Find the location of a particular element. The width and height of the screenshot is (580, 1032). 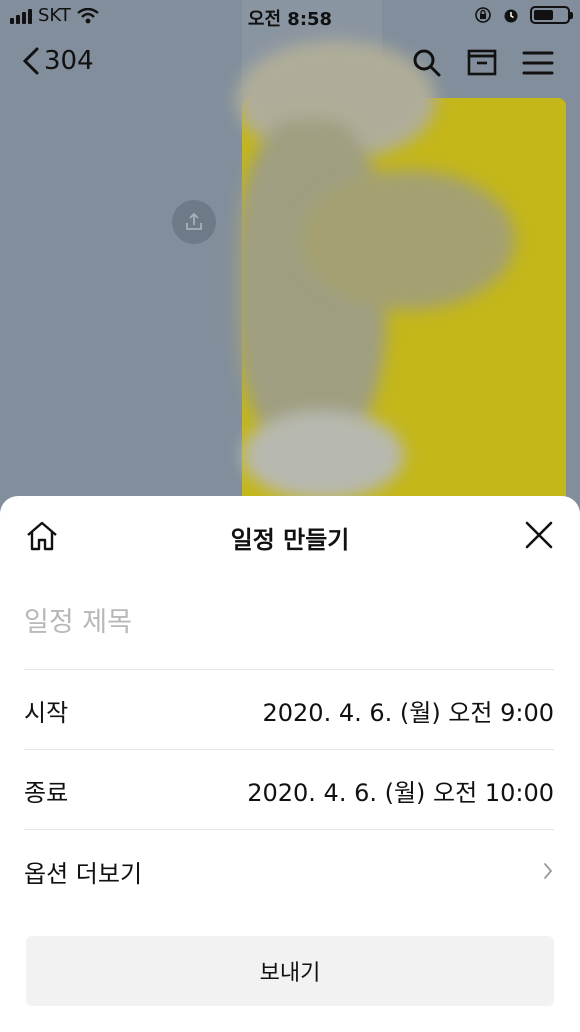

more-options-row: 옵션 더보기 is located at coordinates (289, 871).